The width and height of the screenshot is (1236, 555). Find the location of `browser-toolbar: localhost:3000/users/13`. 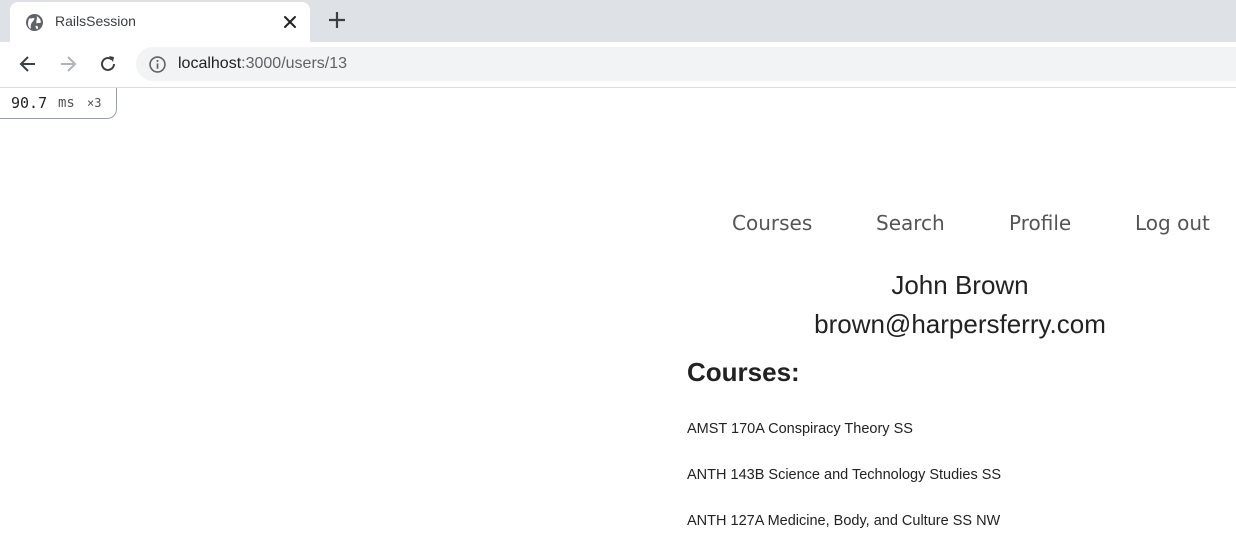

browser-toolbar: localhost:3000/users/13 is located at coordinates (618, 65).